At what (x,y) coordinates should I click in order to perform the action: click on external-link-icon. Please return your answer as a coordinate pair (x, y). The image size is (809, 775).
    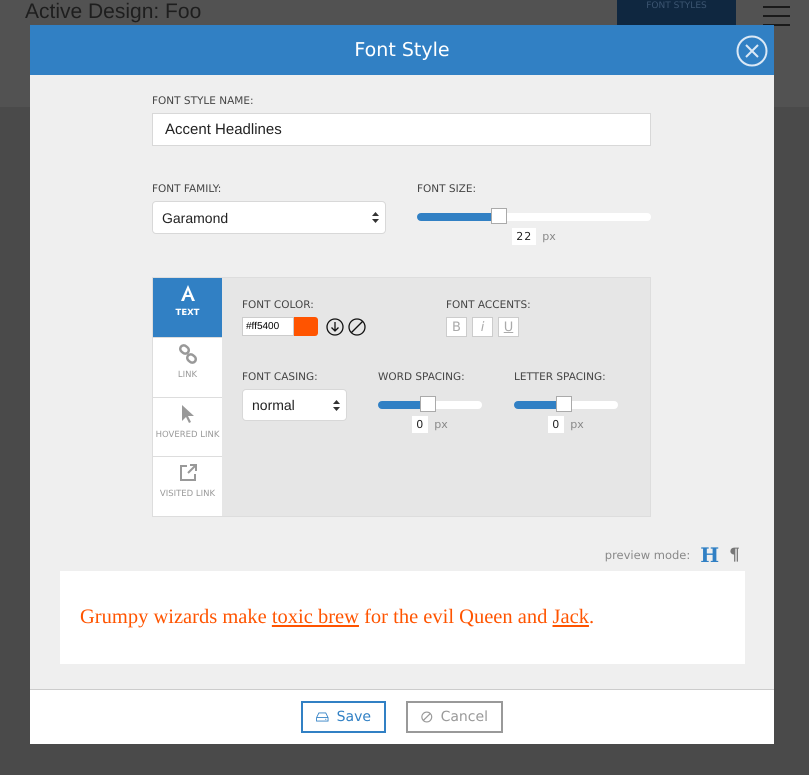
    Looking at the image, I should click on (188, 473).